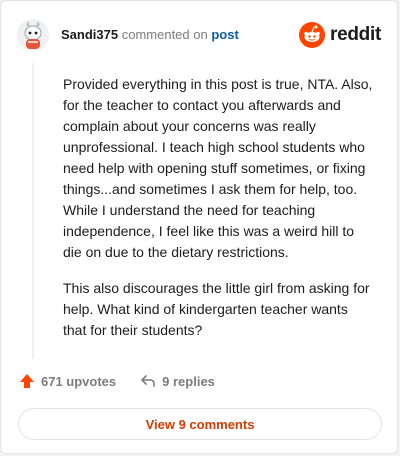 Image resolution: width=400 pixels, height=456 pixels. I want to click on user-avatar, so click(33, 35).